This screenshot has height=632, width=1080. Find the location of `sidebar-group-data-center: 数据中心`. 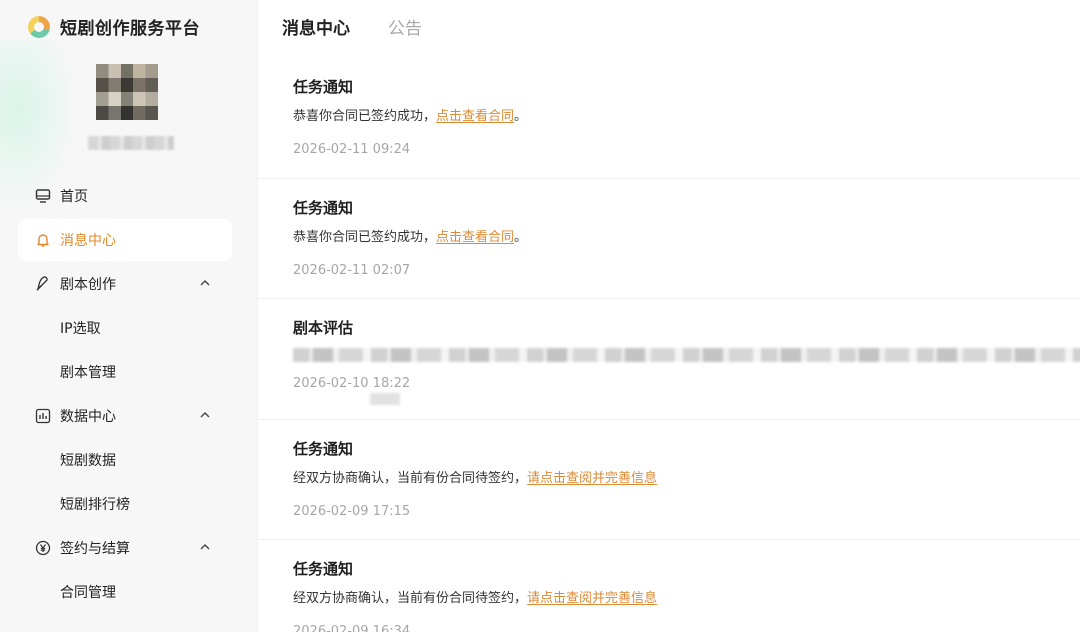

sidebar-group-data-center: 数据中心 is located at coordinates (125, 416).